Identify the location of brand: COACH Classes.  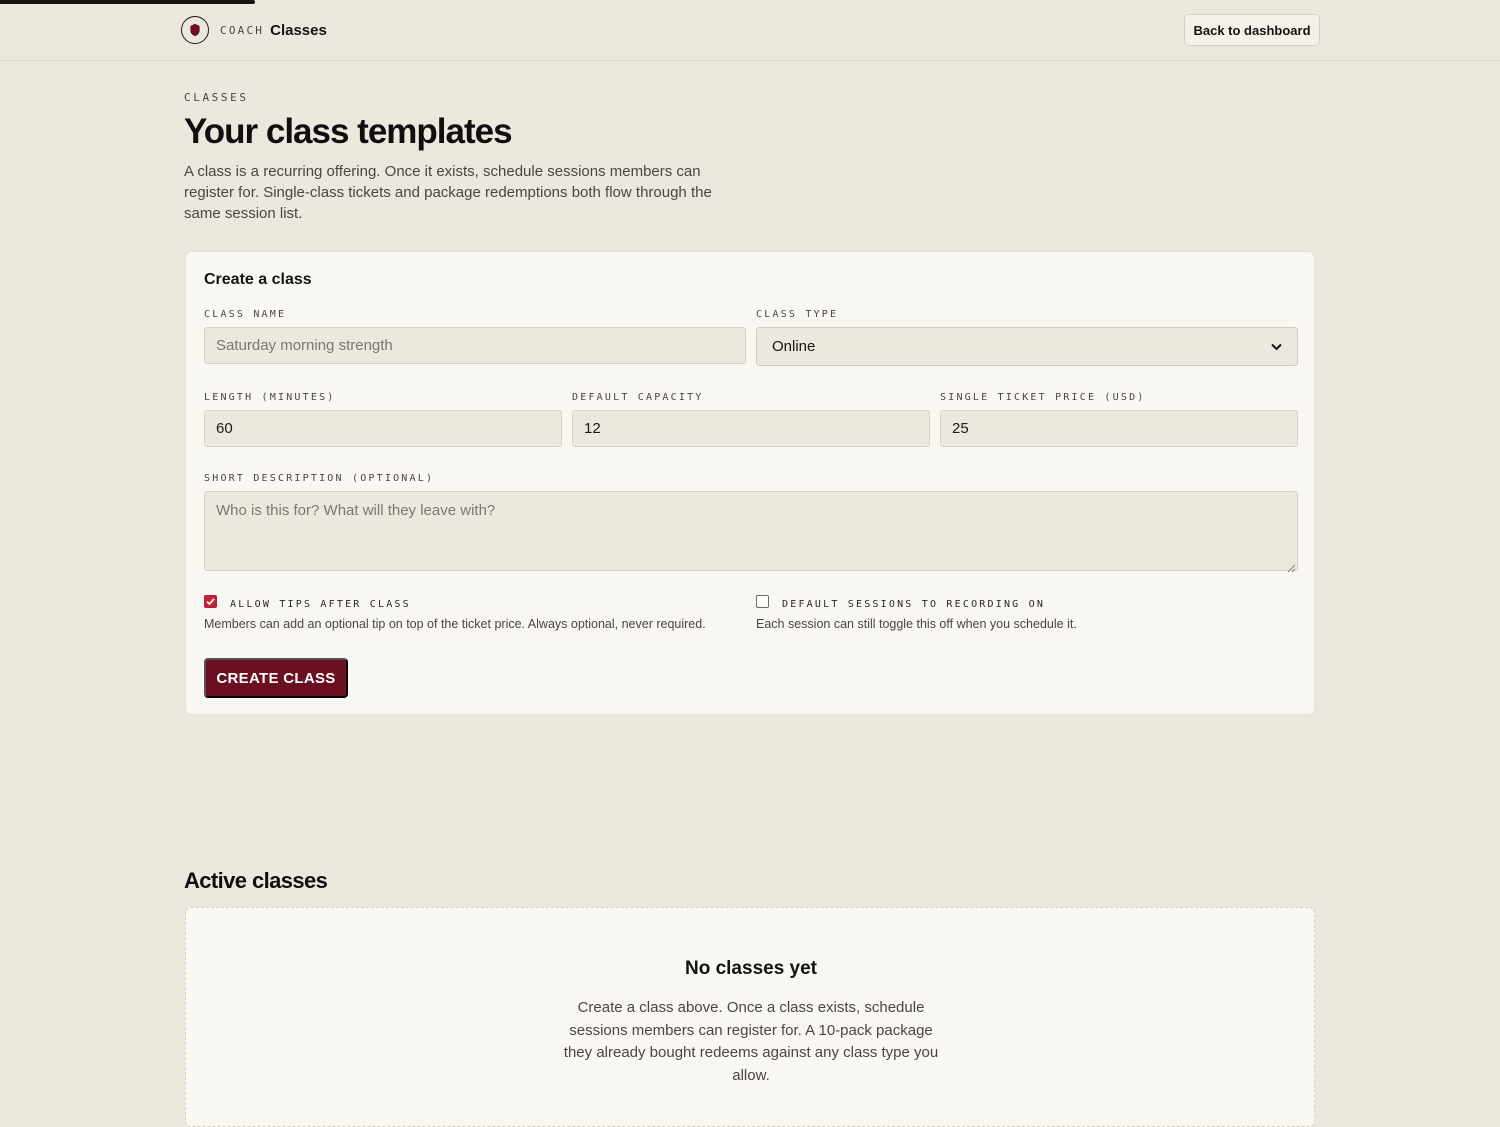
(254, 30).